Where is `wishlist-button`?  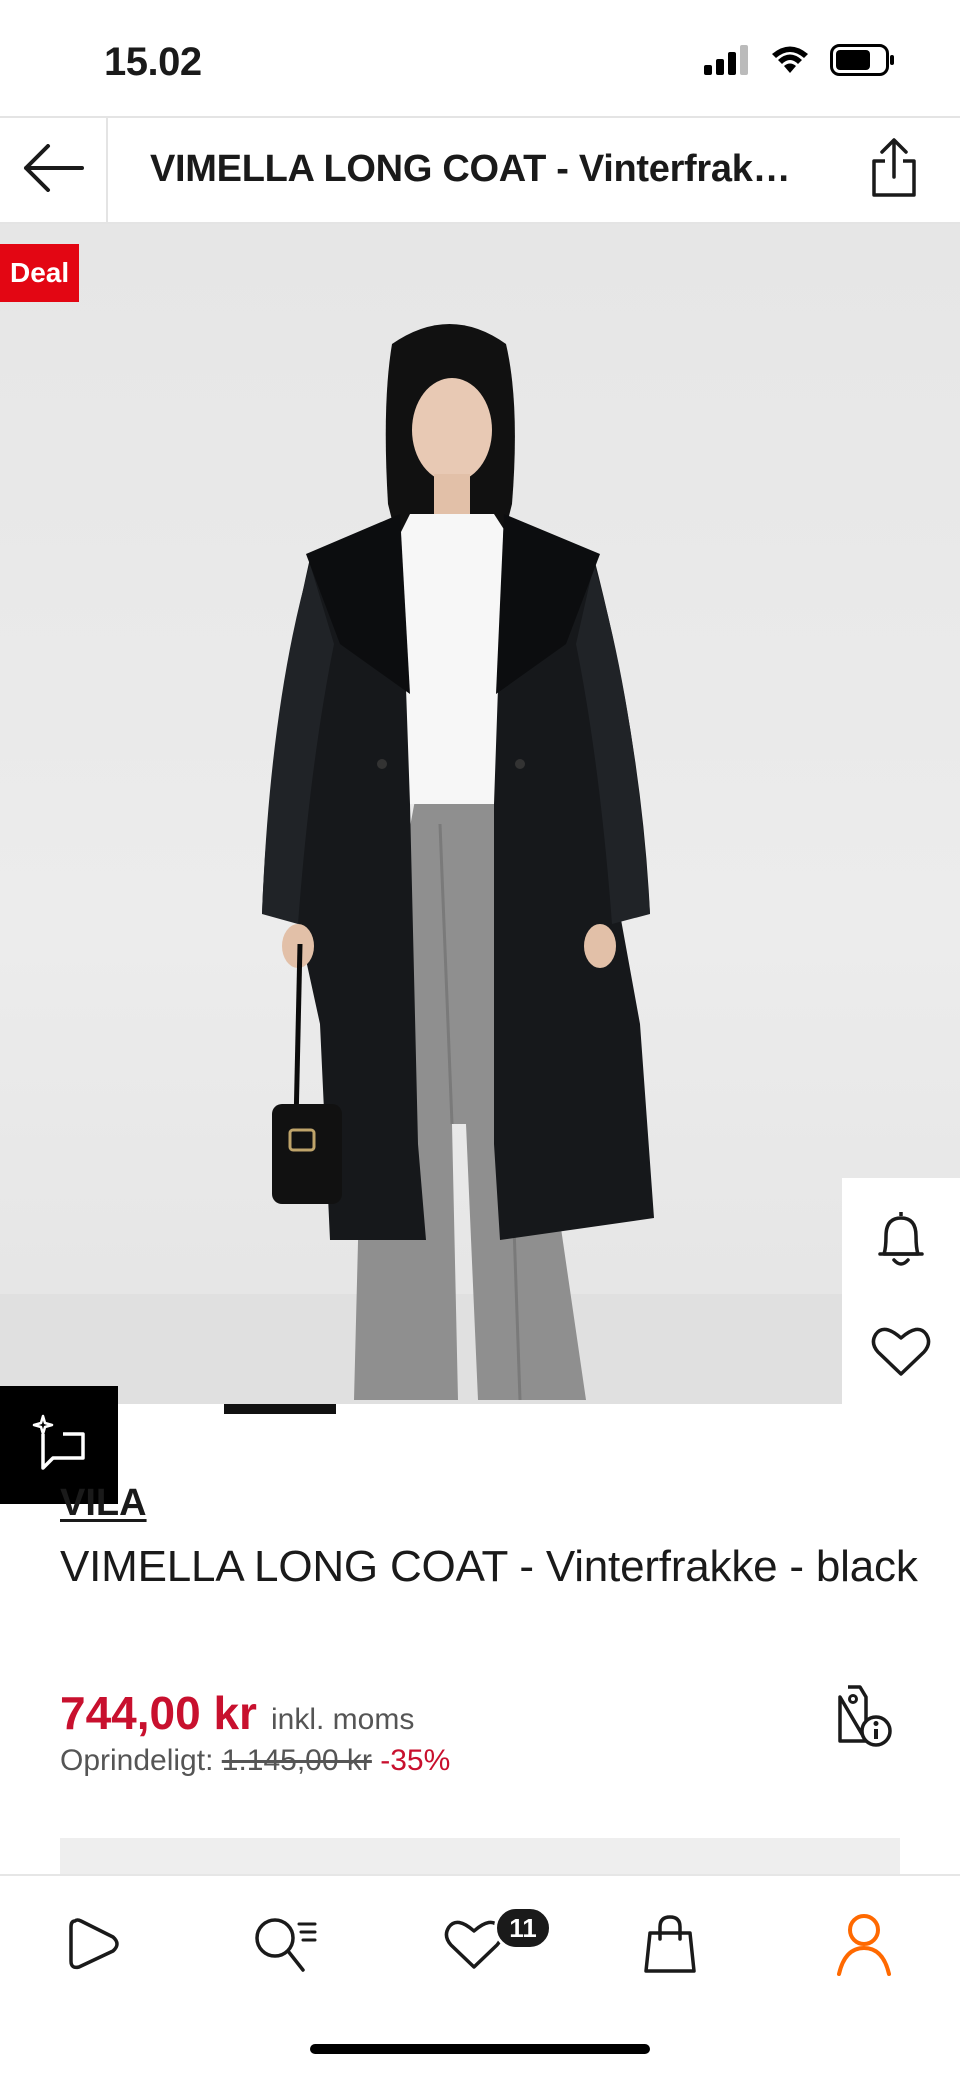
wishlist-button is located at coordinates (901, 1353).